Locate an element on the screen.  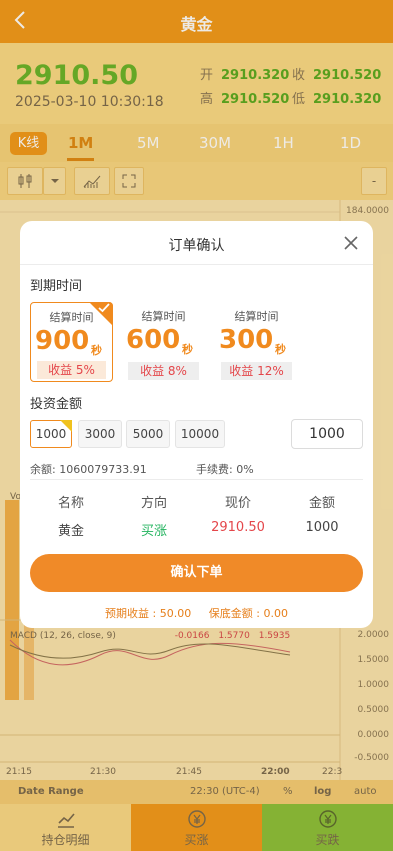
amount-input: 1000 is located at coordinates (327, 434).